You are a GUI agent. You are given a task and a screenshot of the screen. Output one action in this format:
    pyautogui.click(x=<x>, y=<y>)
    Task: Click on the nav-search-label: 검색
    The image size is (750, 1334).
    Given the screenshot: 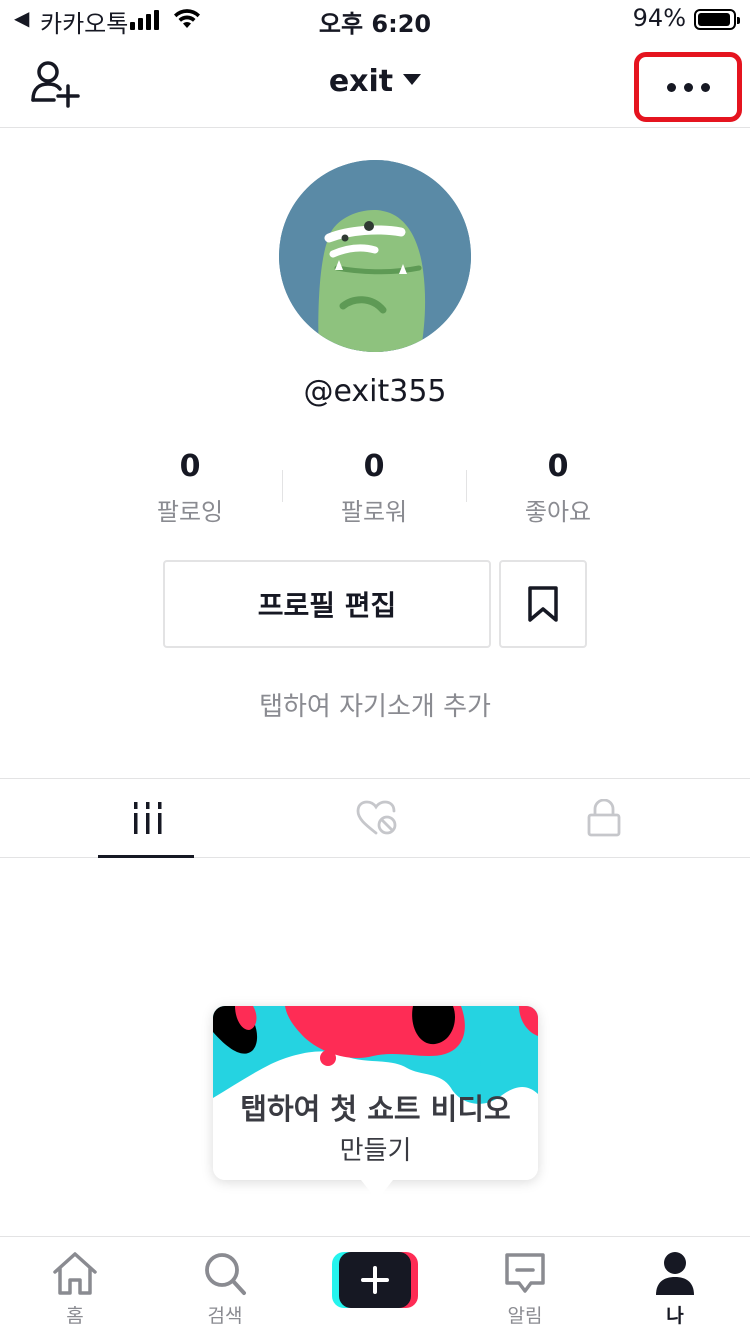 What is the action you would take?
    pyautogui.click(x=225, y=1316)
    